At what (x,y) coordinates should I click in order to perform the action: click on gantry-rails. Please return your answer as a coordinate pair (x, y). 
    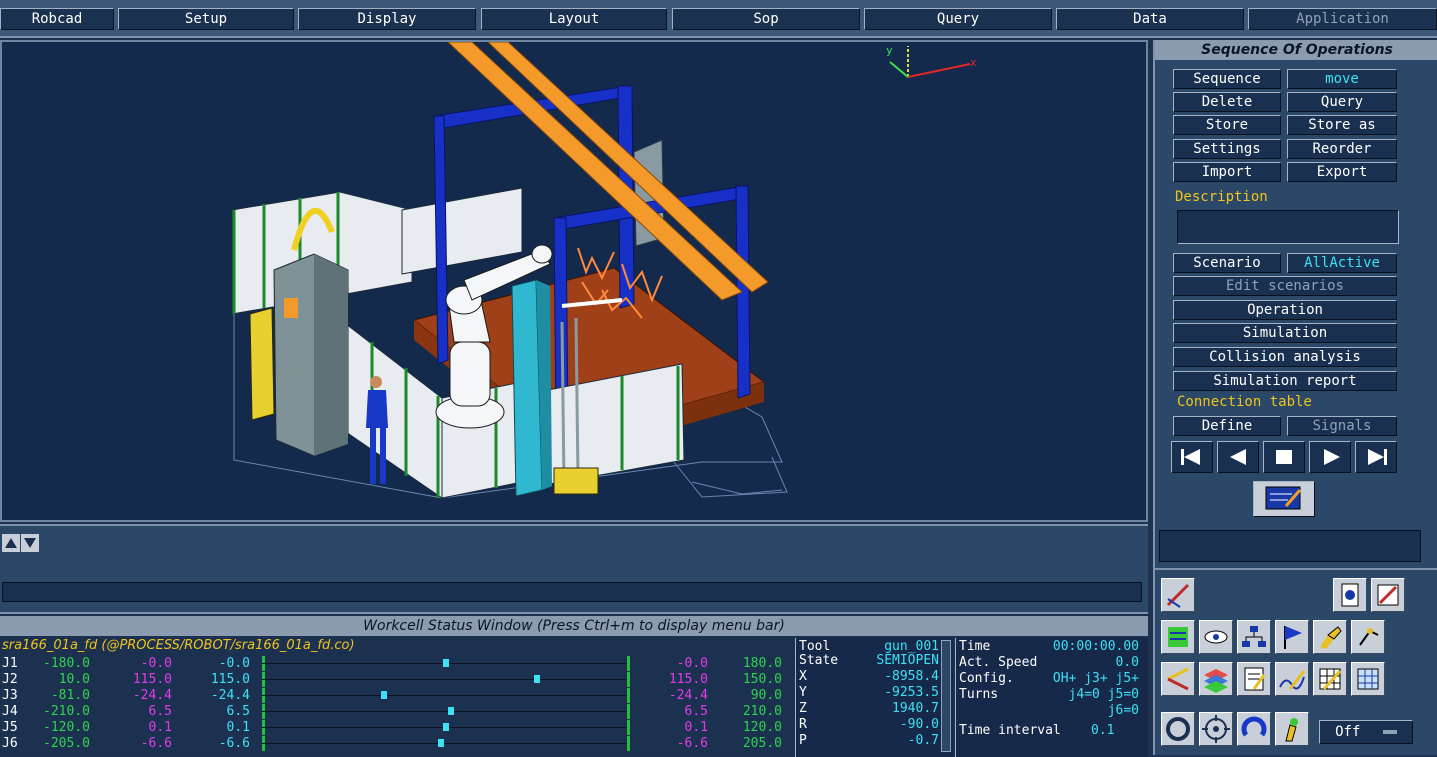
    Looking at the image, I should click on (608, 171).